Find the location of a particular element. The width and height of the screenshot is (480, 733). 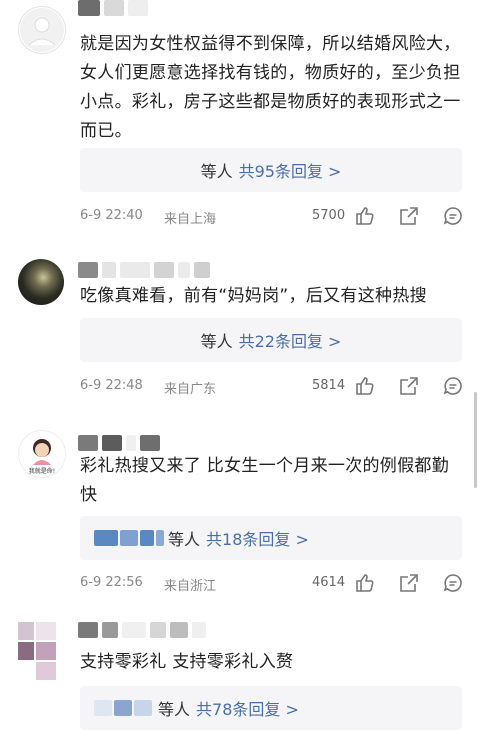

avatar-blurred is located at coordinates (39, 651).